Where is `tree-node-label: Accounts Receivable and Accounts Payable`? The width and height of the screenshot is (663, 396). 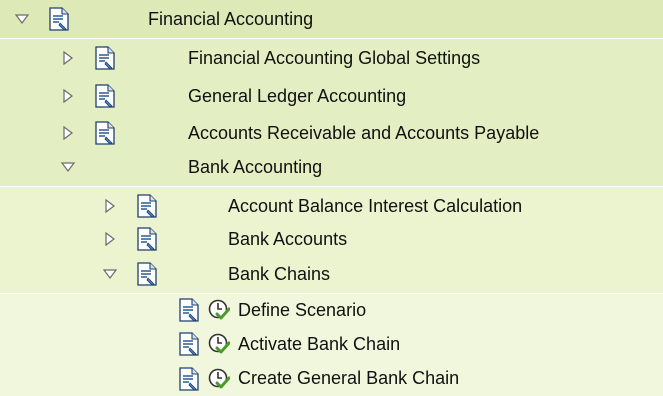 tree-node-label: Accounts Receivable and Accounts Payable is located at coordinates (364, 133).